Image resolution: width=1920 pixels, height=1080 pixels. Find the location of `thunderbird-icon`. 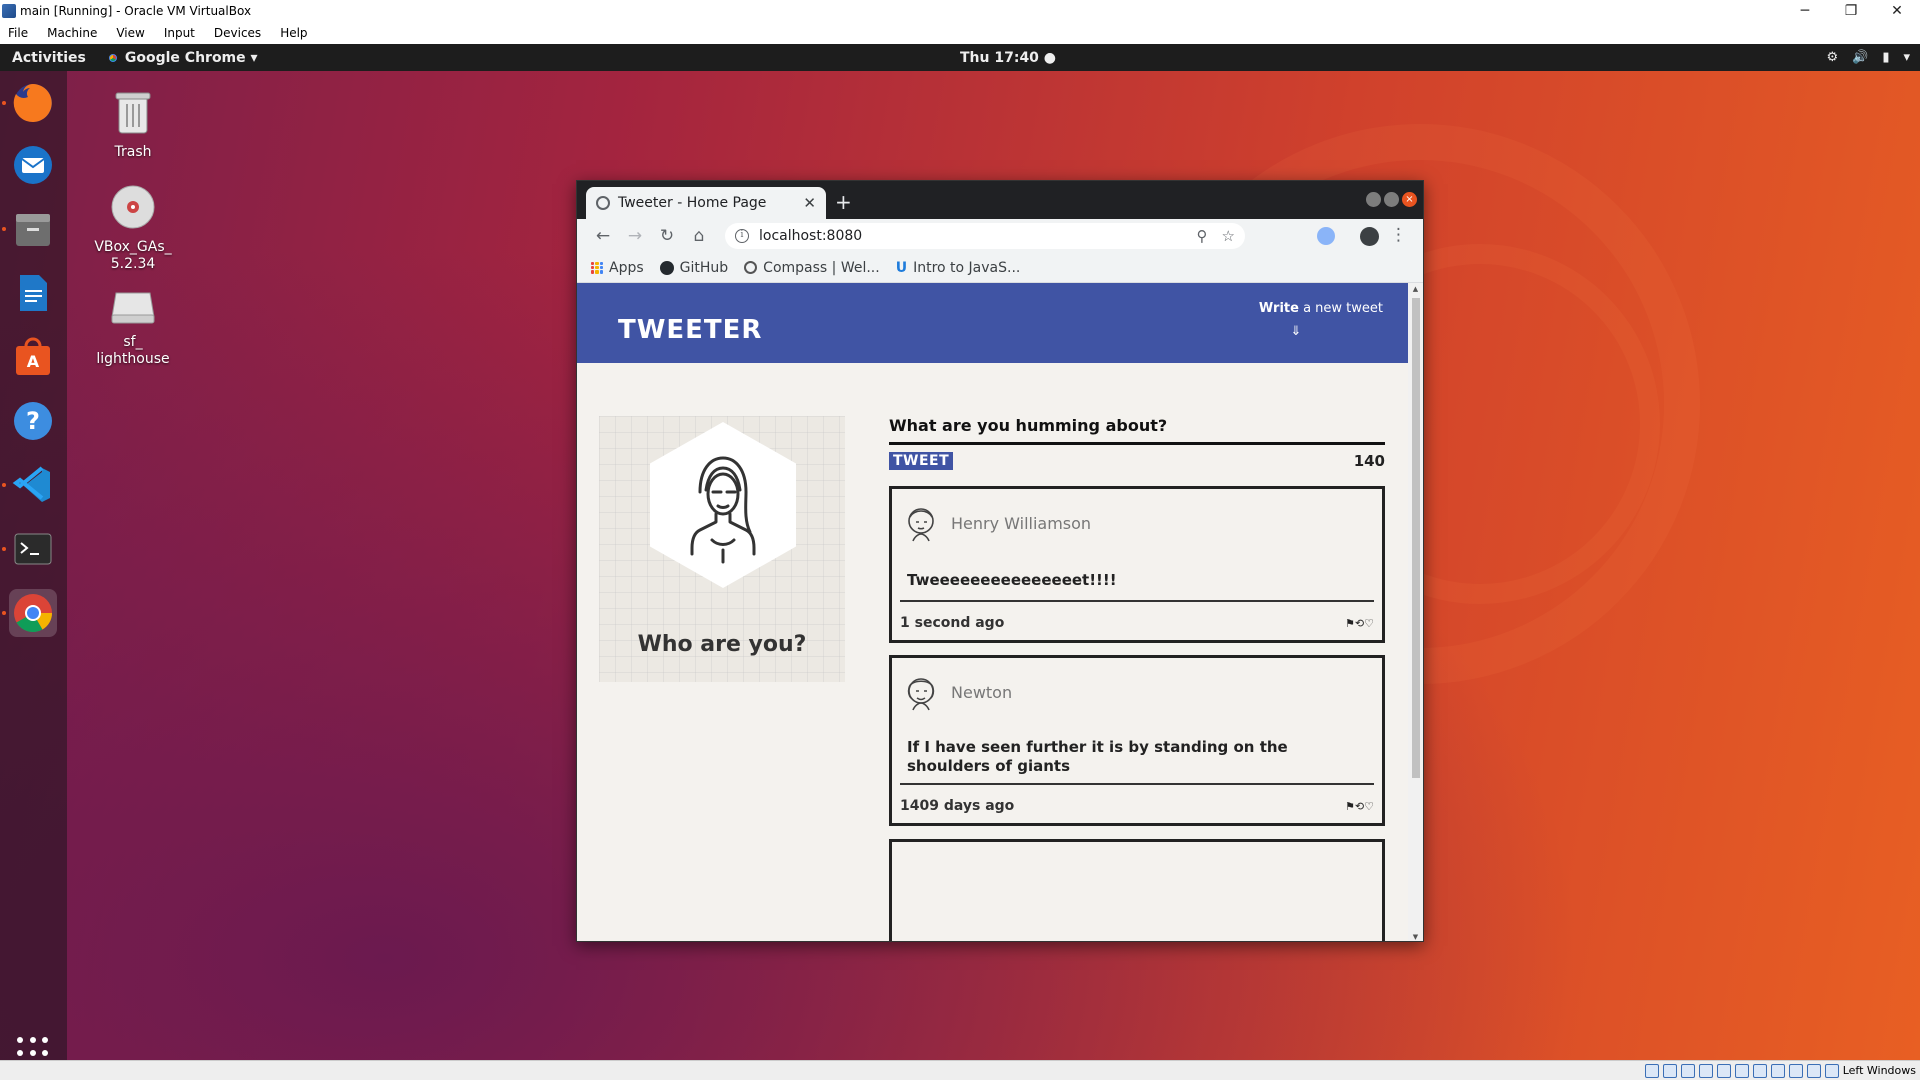

thunderbird-icon is located at coordinates (33, 165).